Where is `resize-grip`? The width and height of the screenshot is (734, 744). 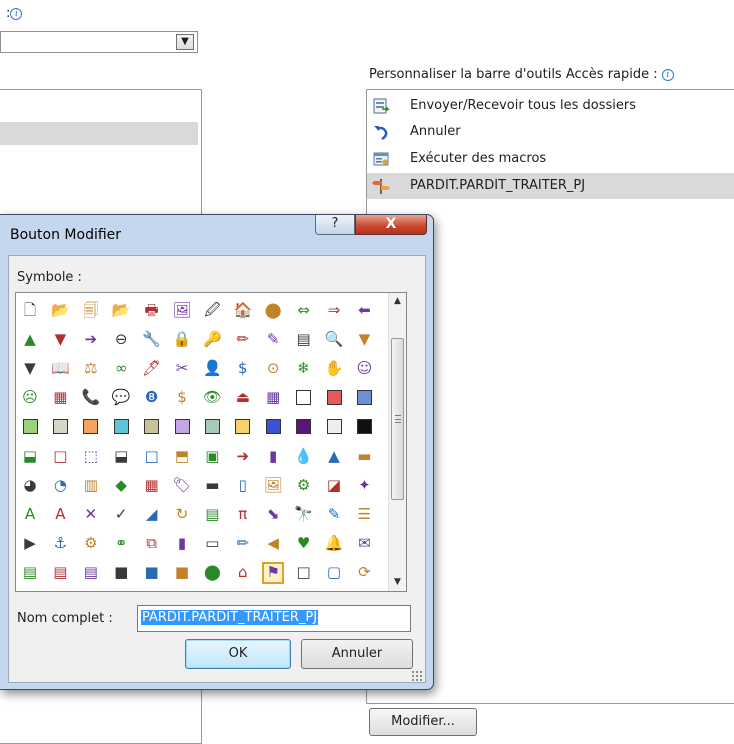 resize-grip is located at coordinates (417, 676).